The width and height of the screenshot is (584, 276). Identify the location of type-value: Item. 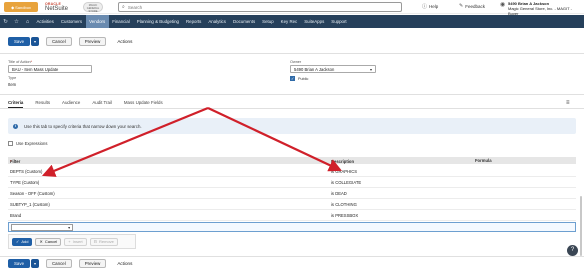
(12, 84).